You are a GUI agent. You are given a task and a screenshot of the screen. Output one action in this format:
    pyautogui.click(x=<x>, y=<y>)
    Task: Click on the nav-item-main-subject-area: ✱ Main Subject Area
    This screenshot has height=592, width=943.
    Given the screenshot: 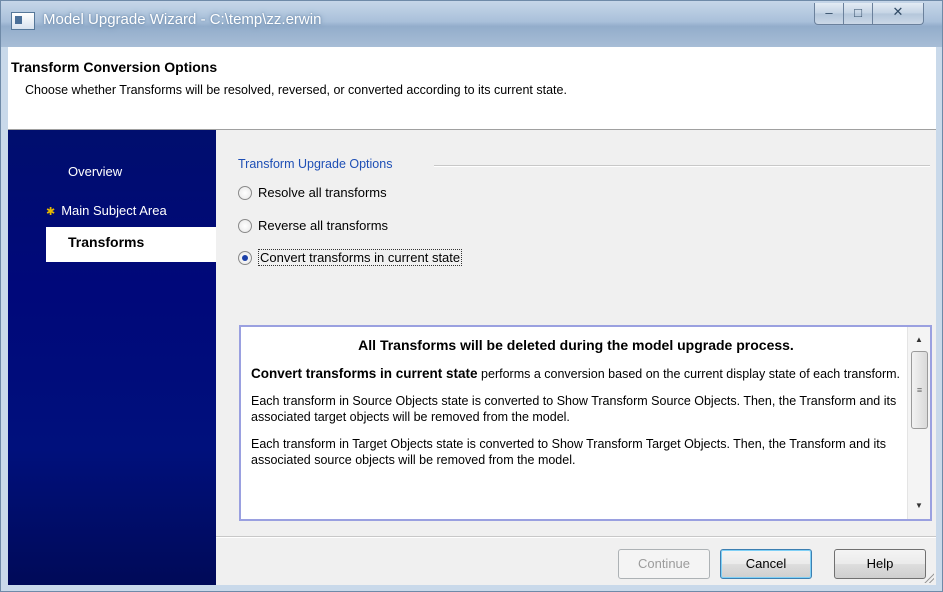 What is the action you would take?
    pyautogui.click(x=131, y=211)
    